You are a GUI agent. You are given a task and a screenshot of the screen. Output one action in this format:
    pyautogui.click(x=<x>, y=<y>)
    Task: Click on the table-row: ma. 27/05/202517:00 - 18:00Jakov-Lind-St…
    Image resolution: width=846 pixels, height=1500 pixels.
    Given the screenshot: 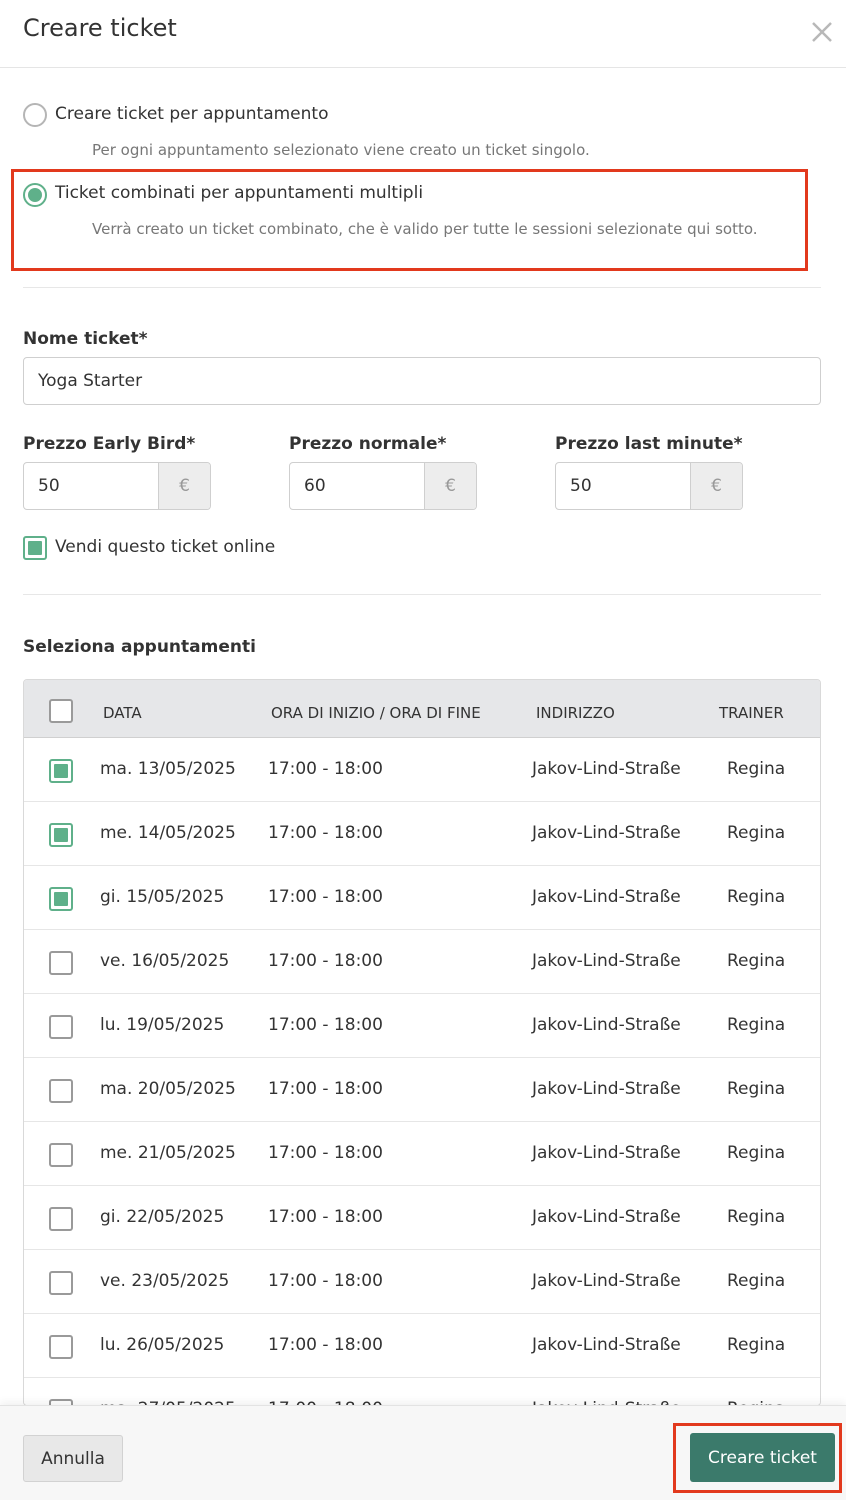 What is the action you would take?
    pyautogui.click(x=422, y=1391)
    